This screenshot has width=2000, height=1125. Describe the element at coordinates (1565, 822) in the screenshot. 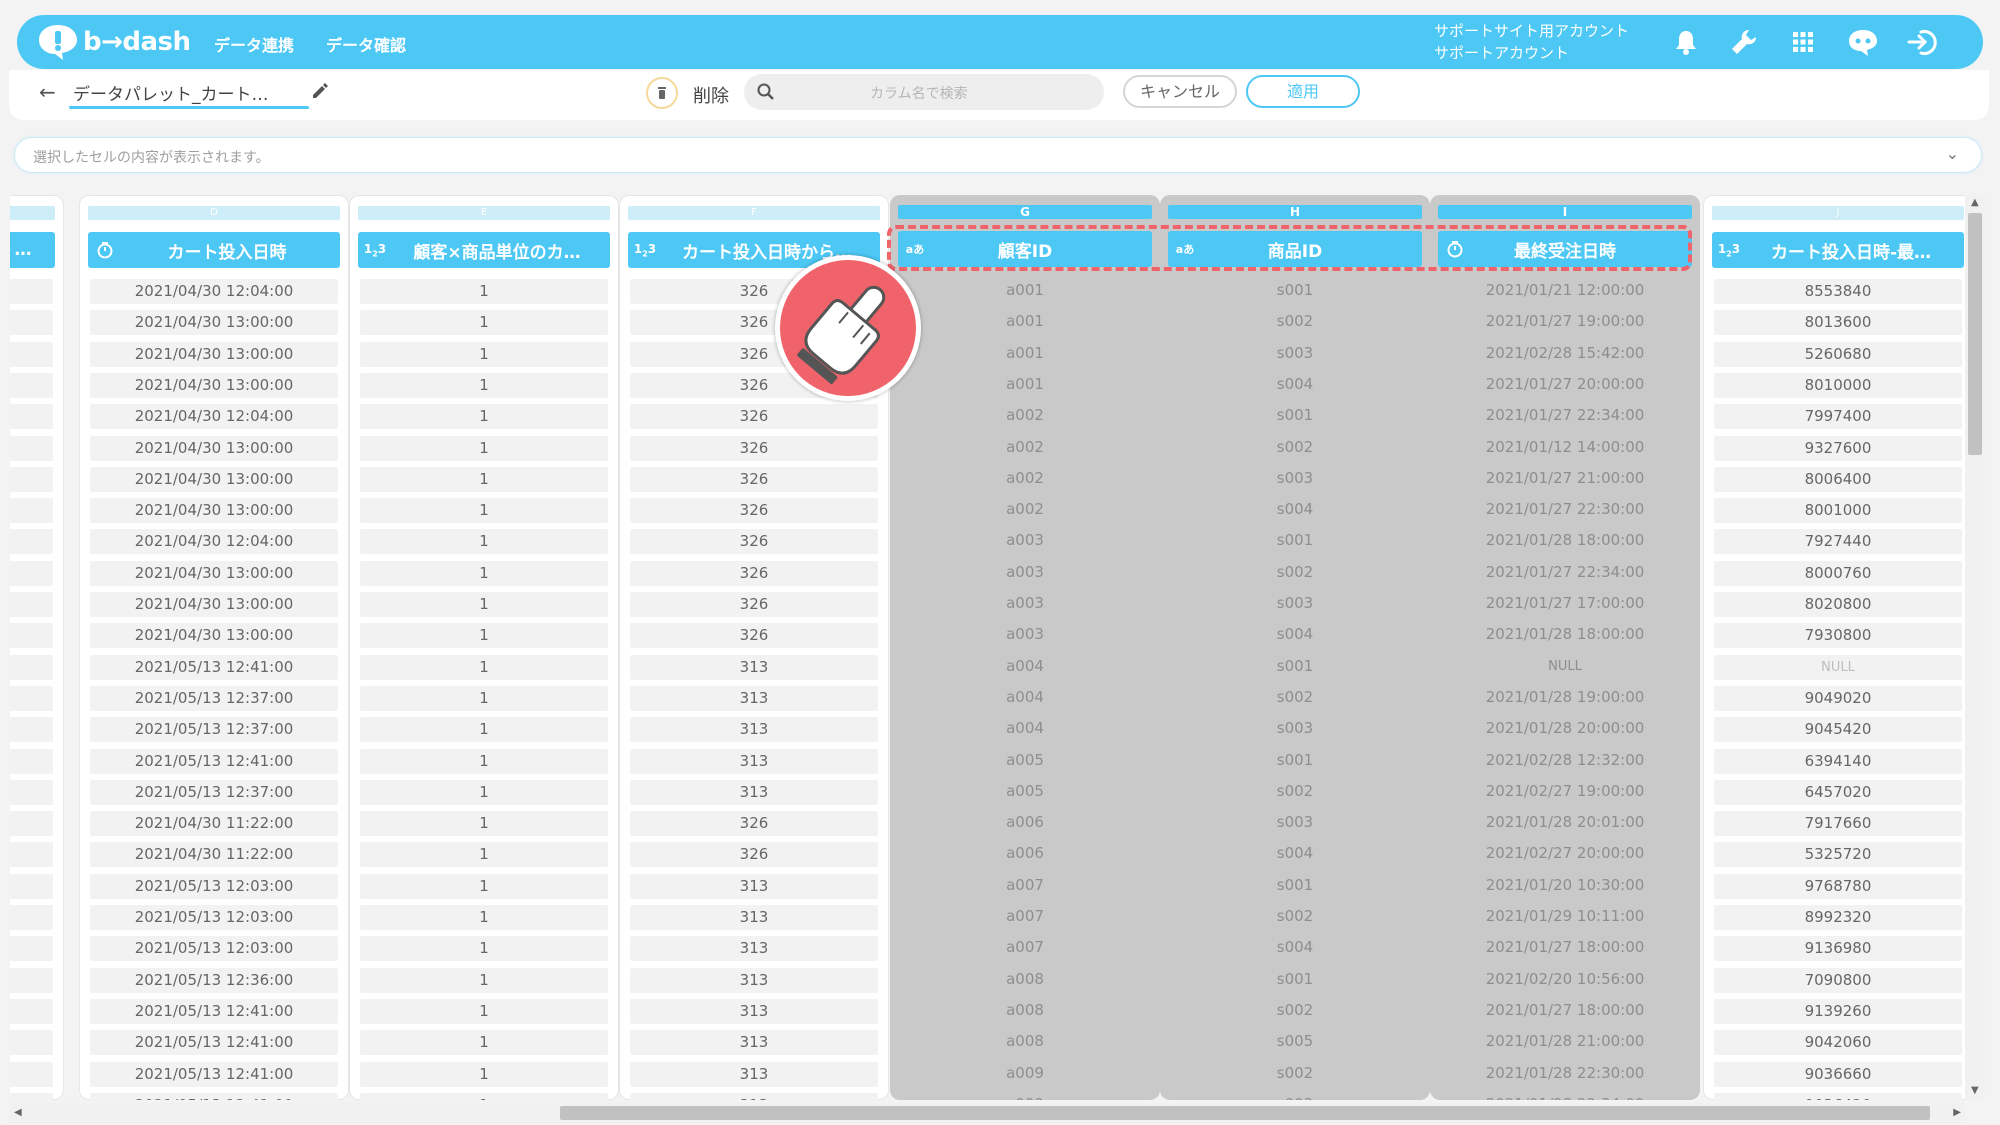

I see `table-cell: 2021/01/28 20:01:00` at that location.